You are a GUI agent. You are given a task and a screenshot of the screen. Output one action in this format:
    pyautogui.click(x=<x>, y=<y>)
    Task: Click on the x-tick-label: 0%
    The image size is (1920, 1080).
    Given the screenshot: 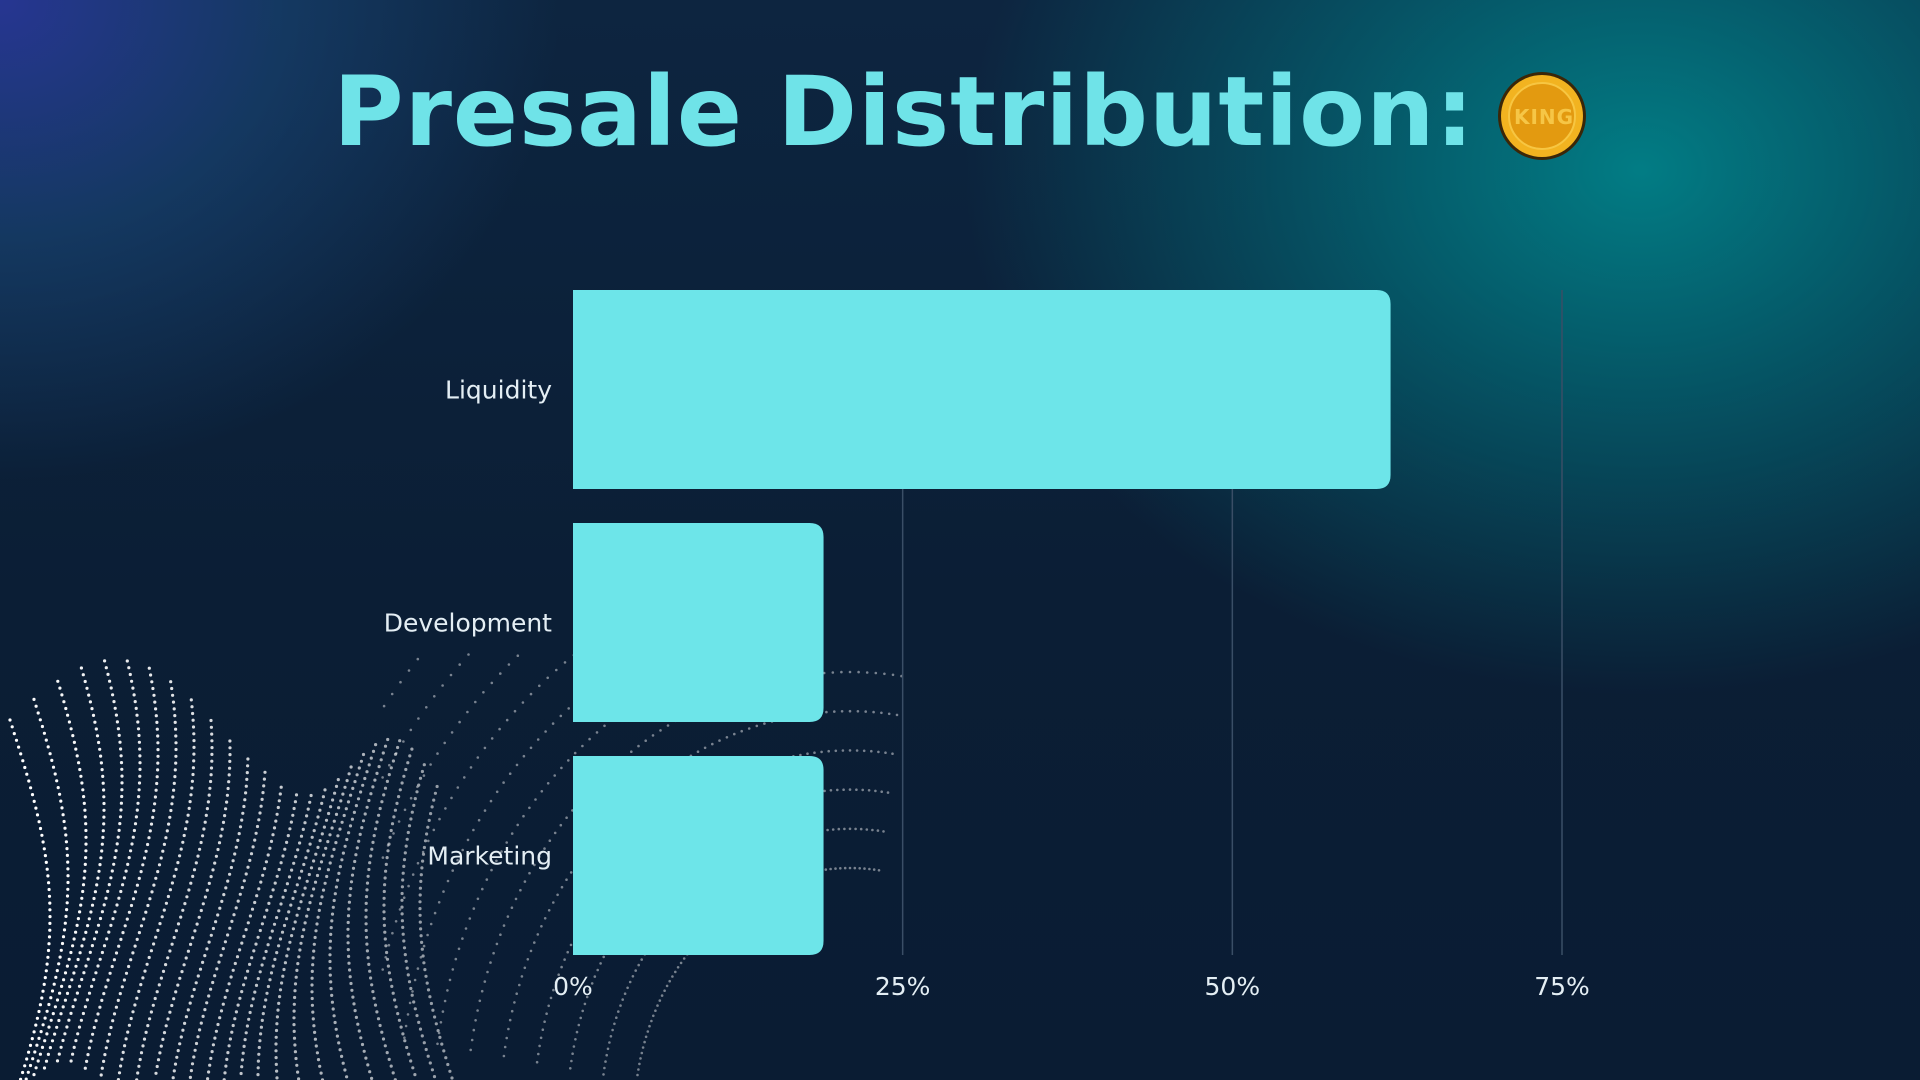 What is the action you would take?
    pyautogui.click(x=573, y=986)
    